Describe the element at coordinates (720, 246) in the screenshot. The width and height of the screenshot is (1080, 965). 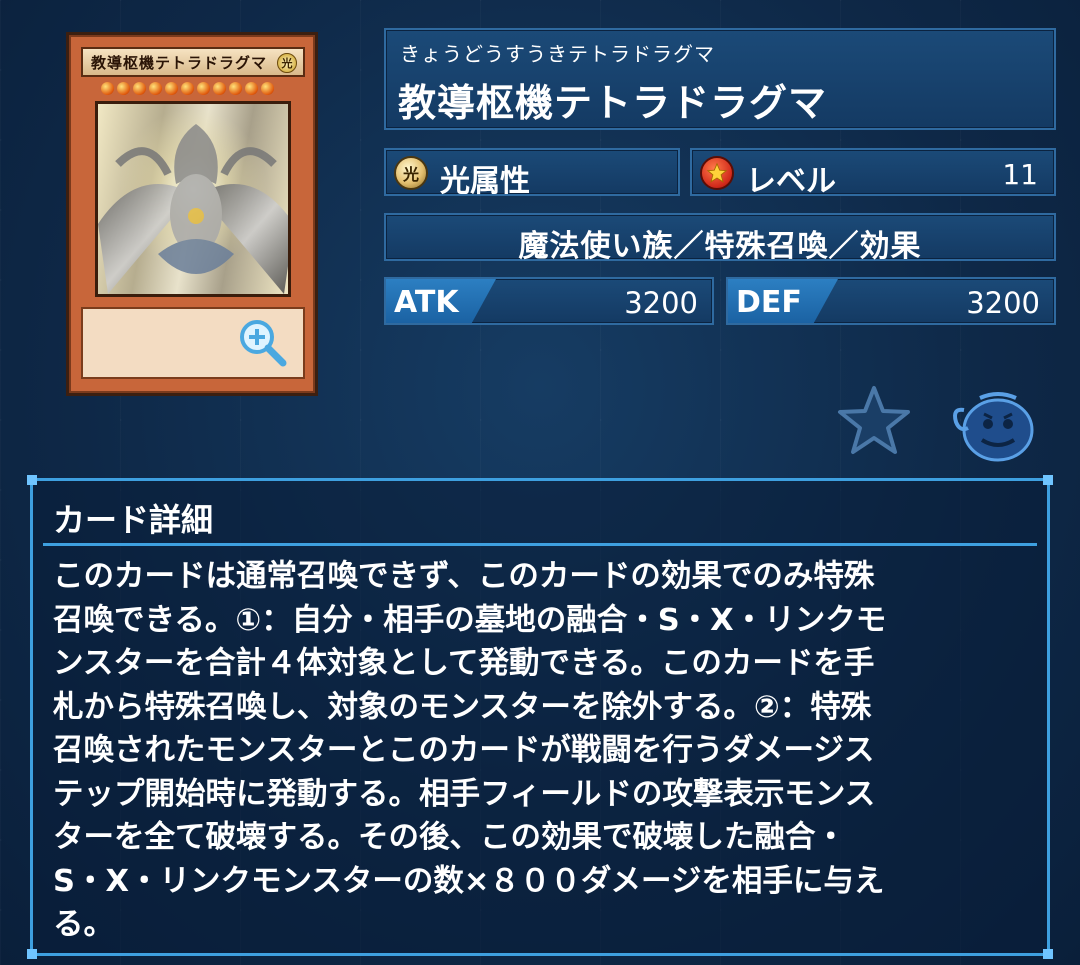
I see `monster-type: 魔法使い族／特殊召喚／効果` at that location.